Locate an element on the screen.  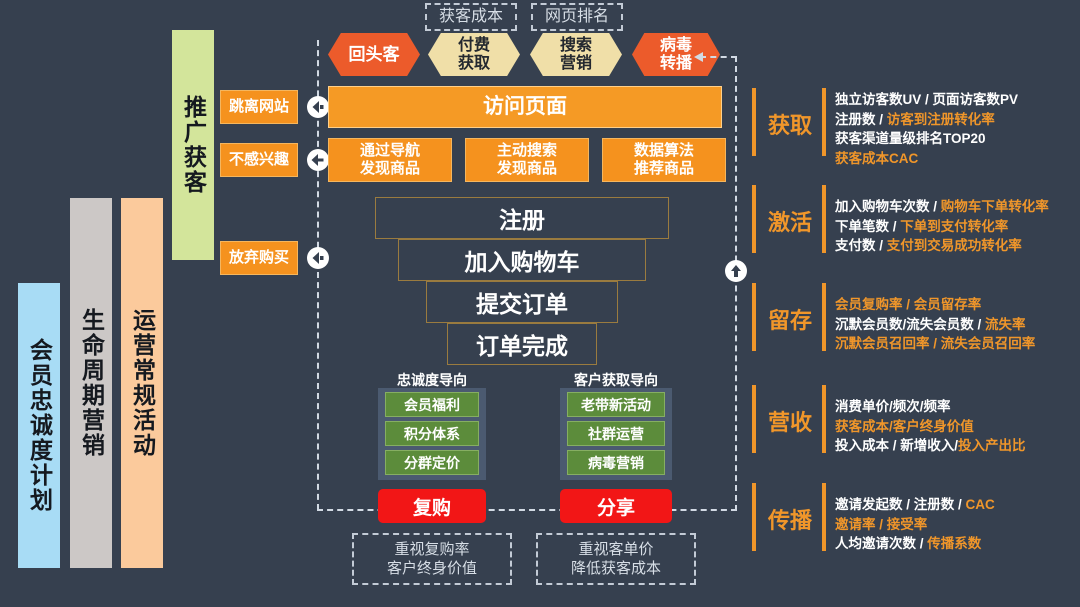
funnel-step-label: 加入购物车 is located at coordinates (522, 262).